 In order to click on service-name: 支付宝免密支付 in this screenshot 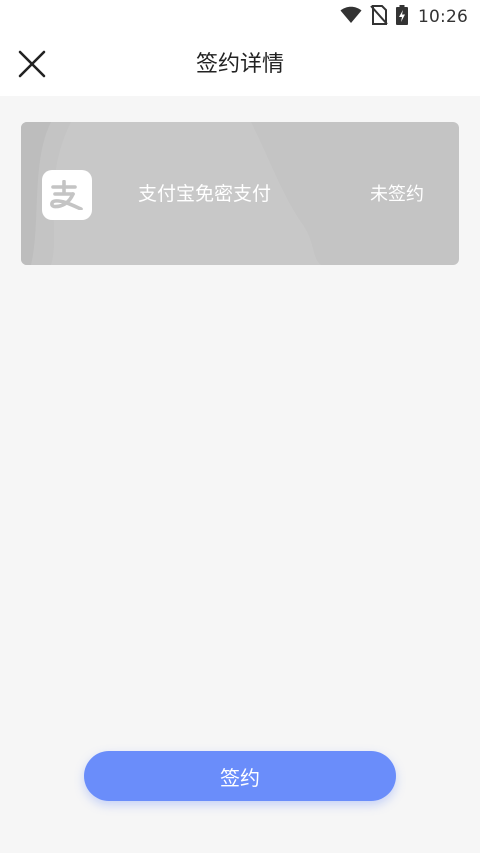, I will do `click(205, 194)`.